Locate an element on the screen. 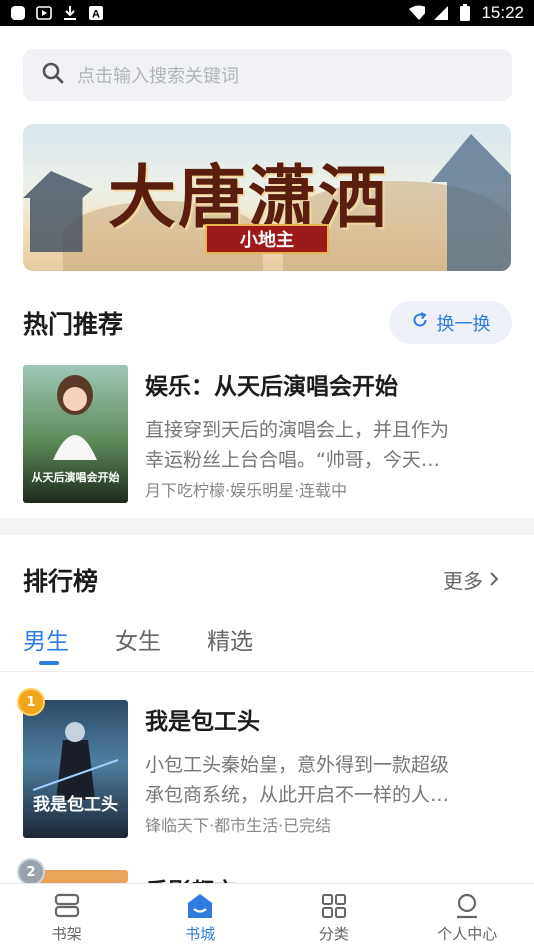 The height and width of the screenshot is (950, 534). more-label: 更多 is located at coordinates (463, 581).